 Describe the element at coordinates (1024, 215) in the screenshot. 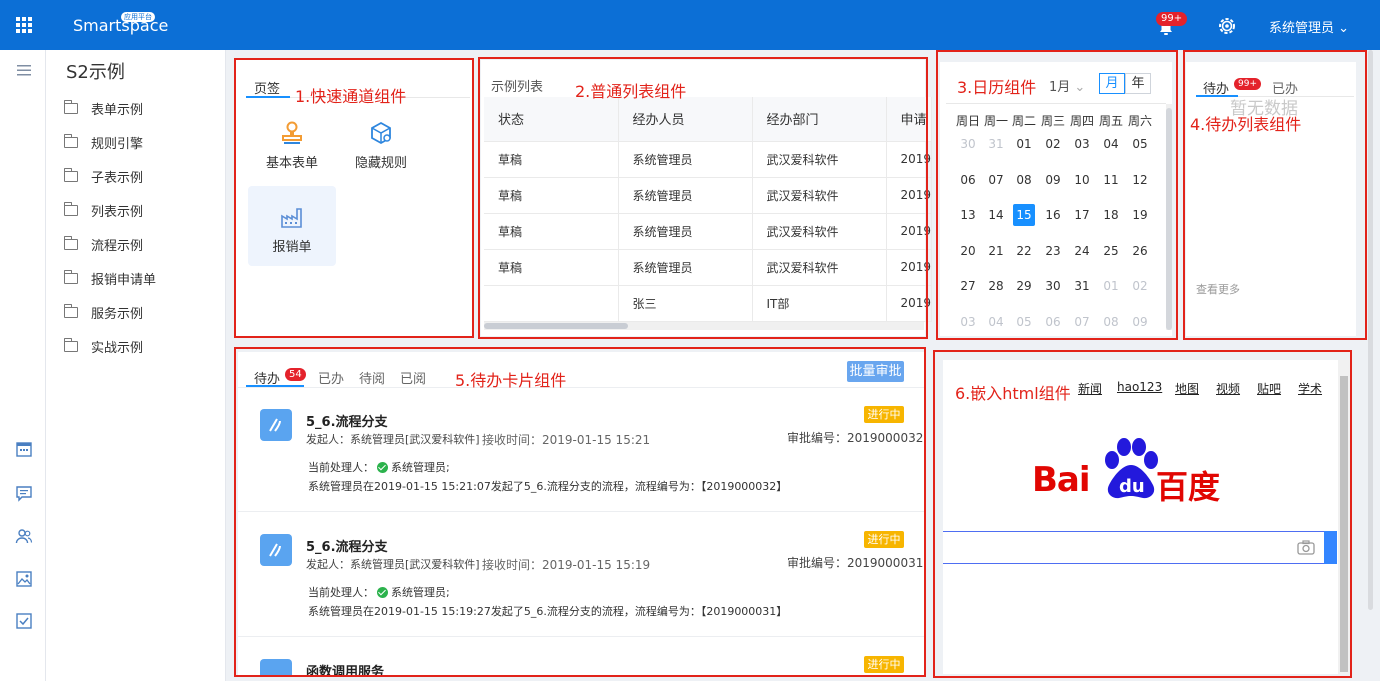

I see `calendar-day-today: 15` at that location.